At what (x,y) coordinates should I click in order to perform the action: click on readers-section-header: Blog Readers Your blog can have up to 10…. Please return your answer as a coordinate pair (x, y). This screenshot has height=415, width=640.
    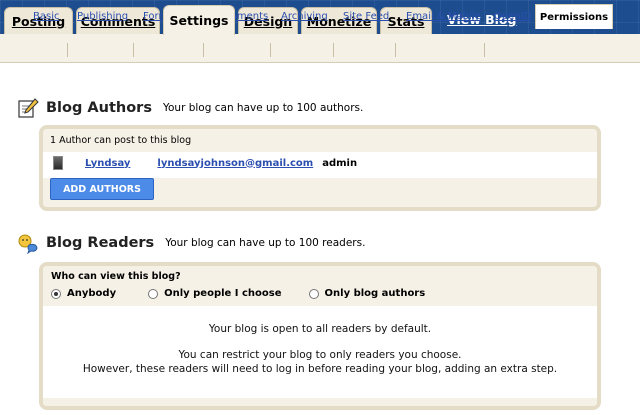
    Looking at the image, I should click on (191, 243).